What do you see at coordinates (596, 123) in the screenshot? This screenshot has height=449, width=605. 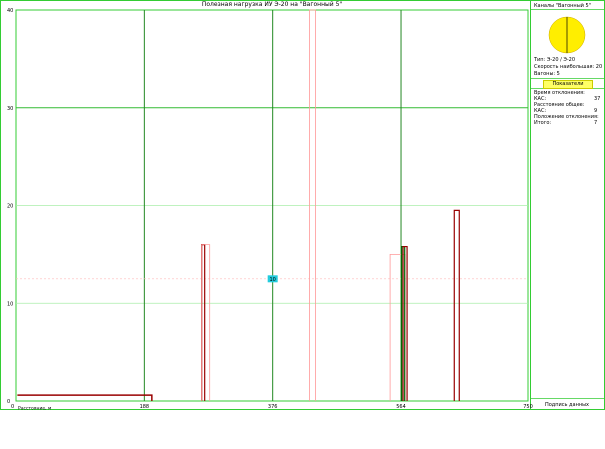 I see `stat-value-6: 7` at bounding box center [596, 123].